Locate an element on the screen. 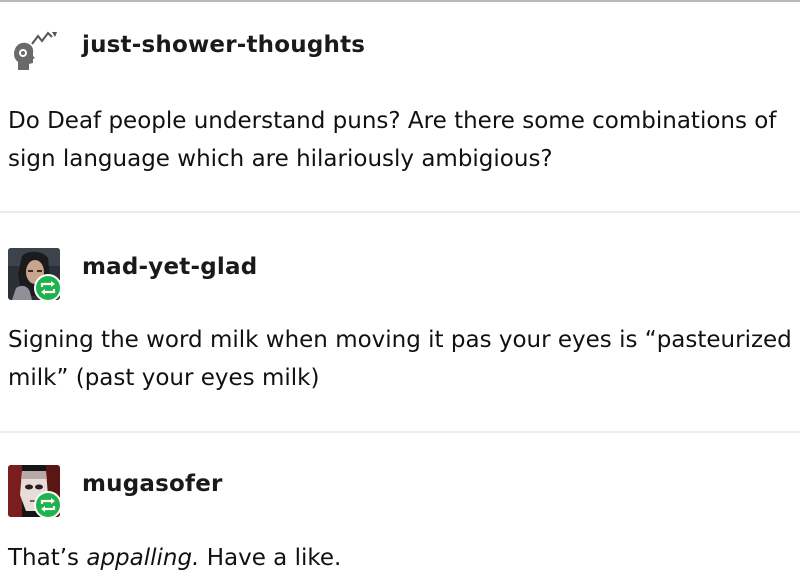 The height and width of the screenshot is (587, 800). post-header: mugasofer is located at coordinates (115, 492).